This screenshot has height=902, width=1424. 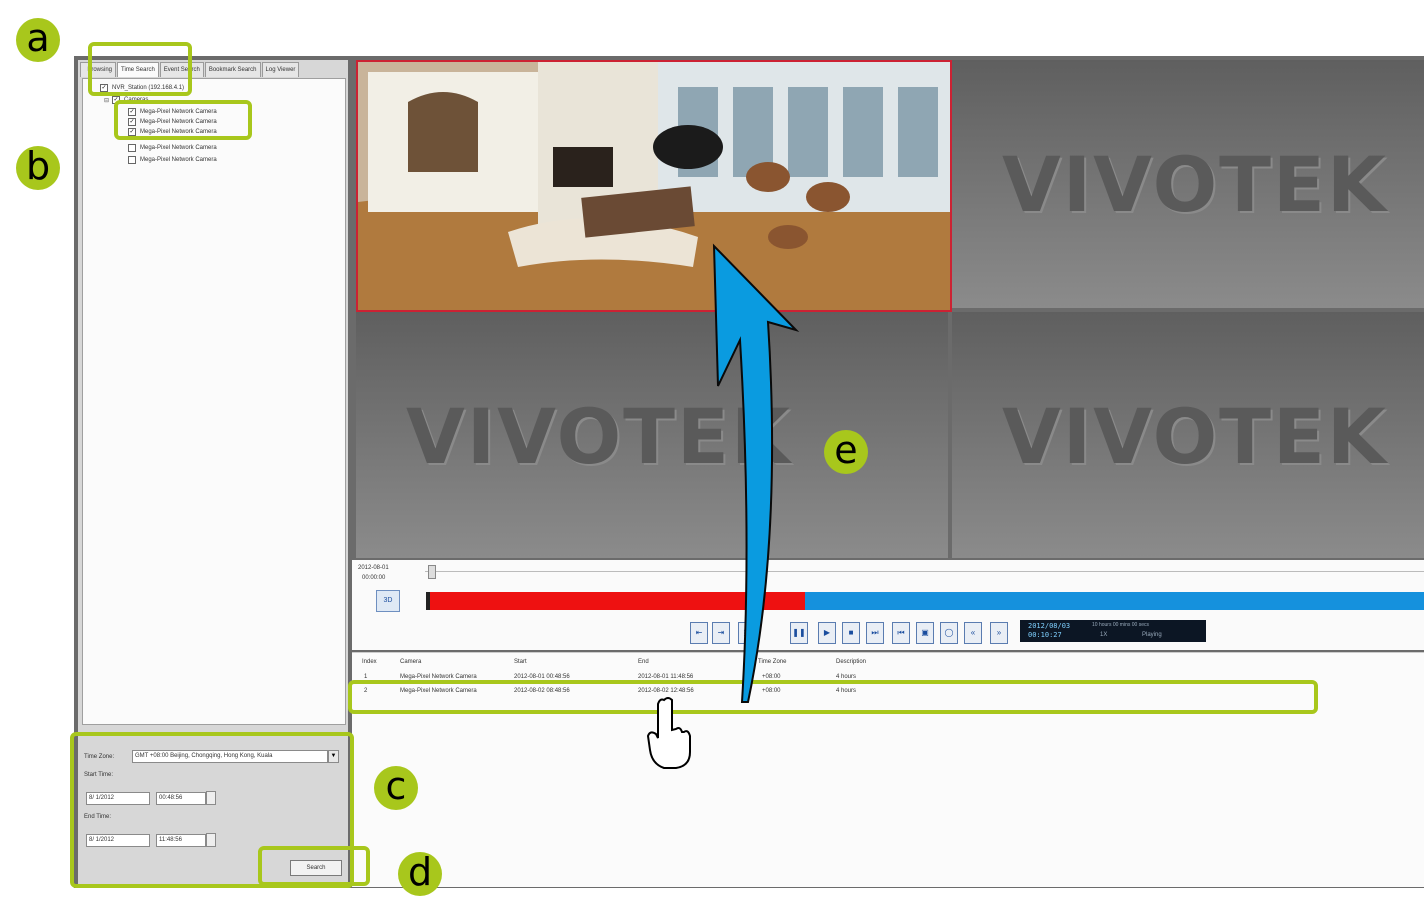 What do you see at coordinates (925, 633) in the screenshot?
I see `snapshot-icon: ▣` at bounding box center [925, 633].